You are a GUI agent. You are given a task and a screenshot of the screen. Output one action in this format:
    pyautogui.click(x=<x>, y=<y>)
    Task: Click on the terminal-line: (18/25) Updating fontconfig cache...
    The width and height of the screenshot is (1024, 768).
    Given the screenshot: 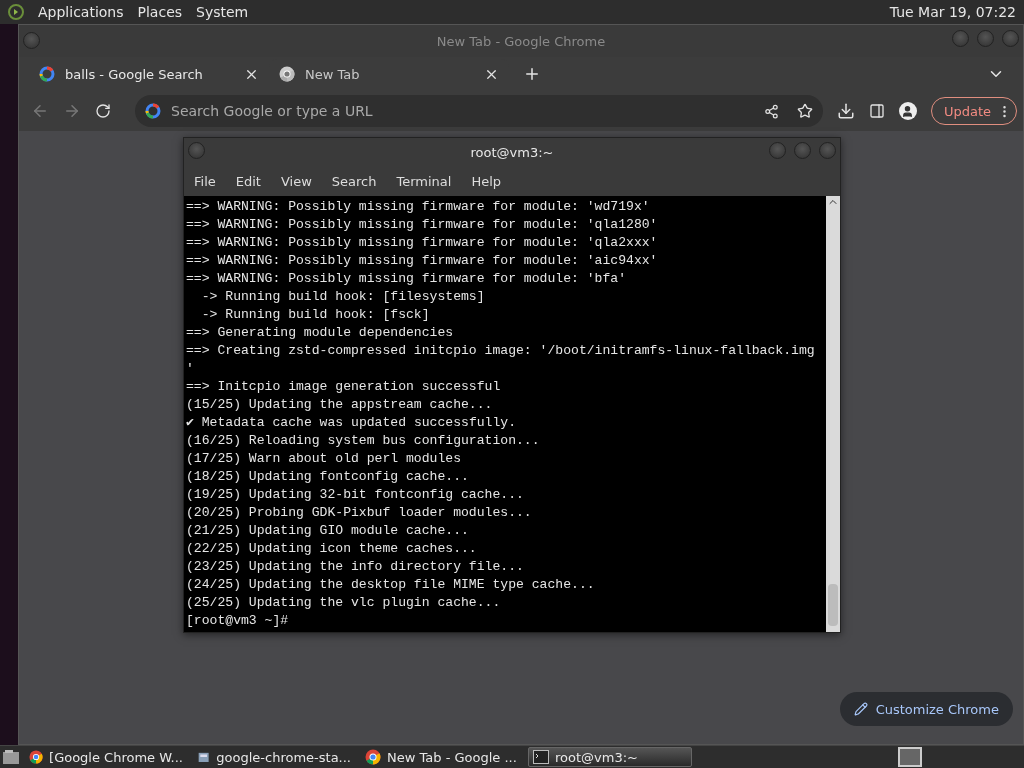 What is the action you would take?
    pyautogui.click(x=328, y=477)
    